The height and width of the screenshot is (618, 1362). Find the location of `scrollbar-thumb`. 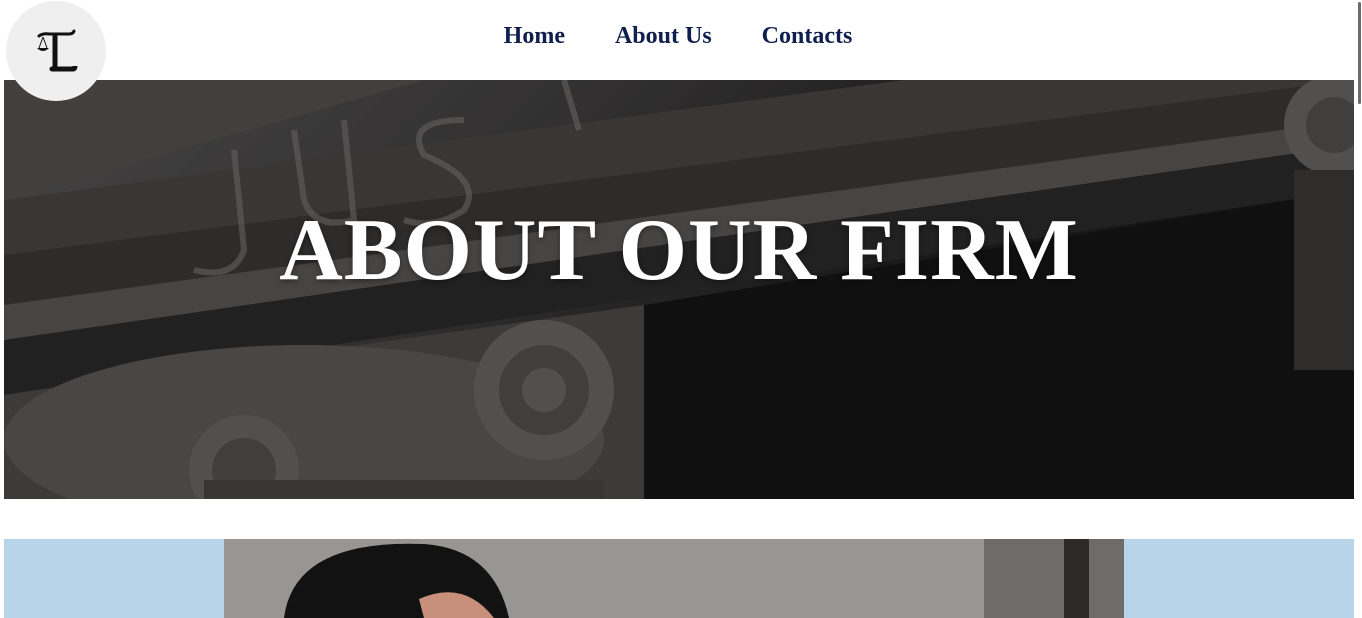

scrollbar-thumb is located at coordinates (1359, 53).